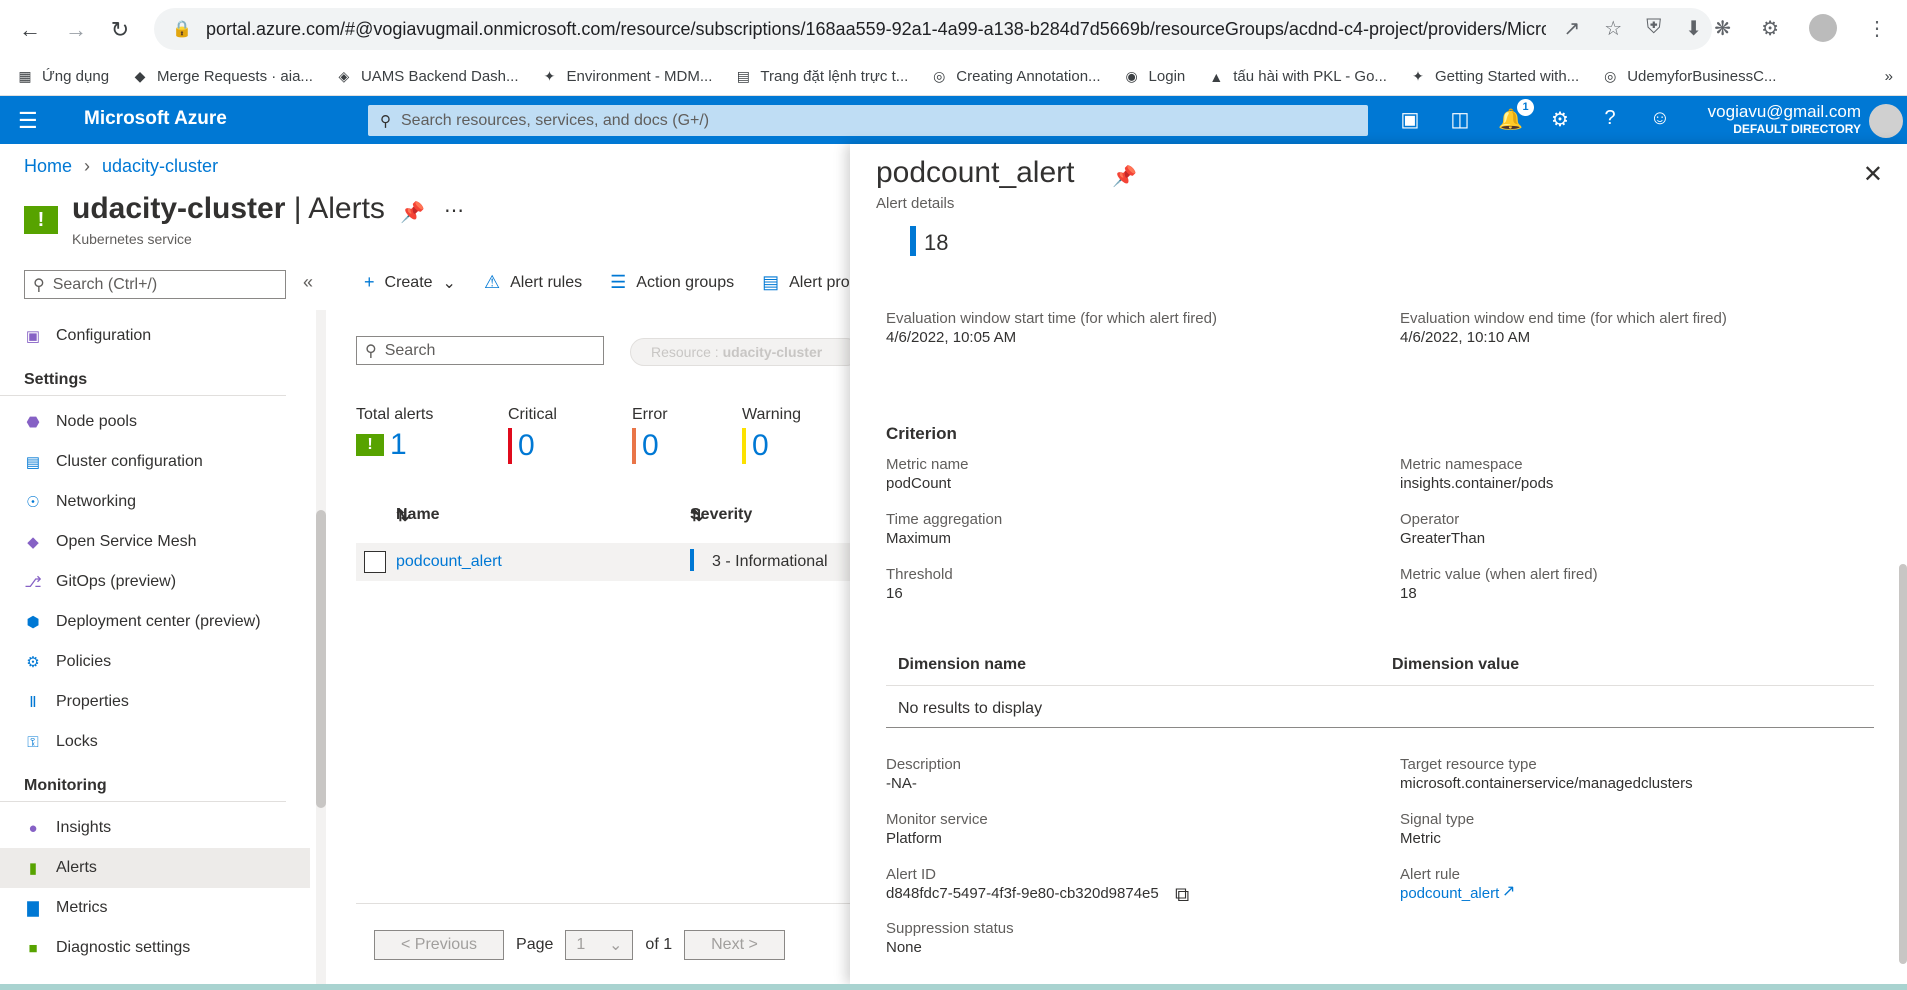 This screenshot has height=990, width=1907. What do you see at coordinates (480, 350) in the screenshot?
I see `alerts-search-input: ⚲ Search` at bounding box center [480, 350].